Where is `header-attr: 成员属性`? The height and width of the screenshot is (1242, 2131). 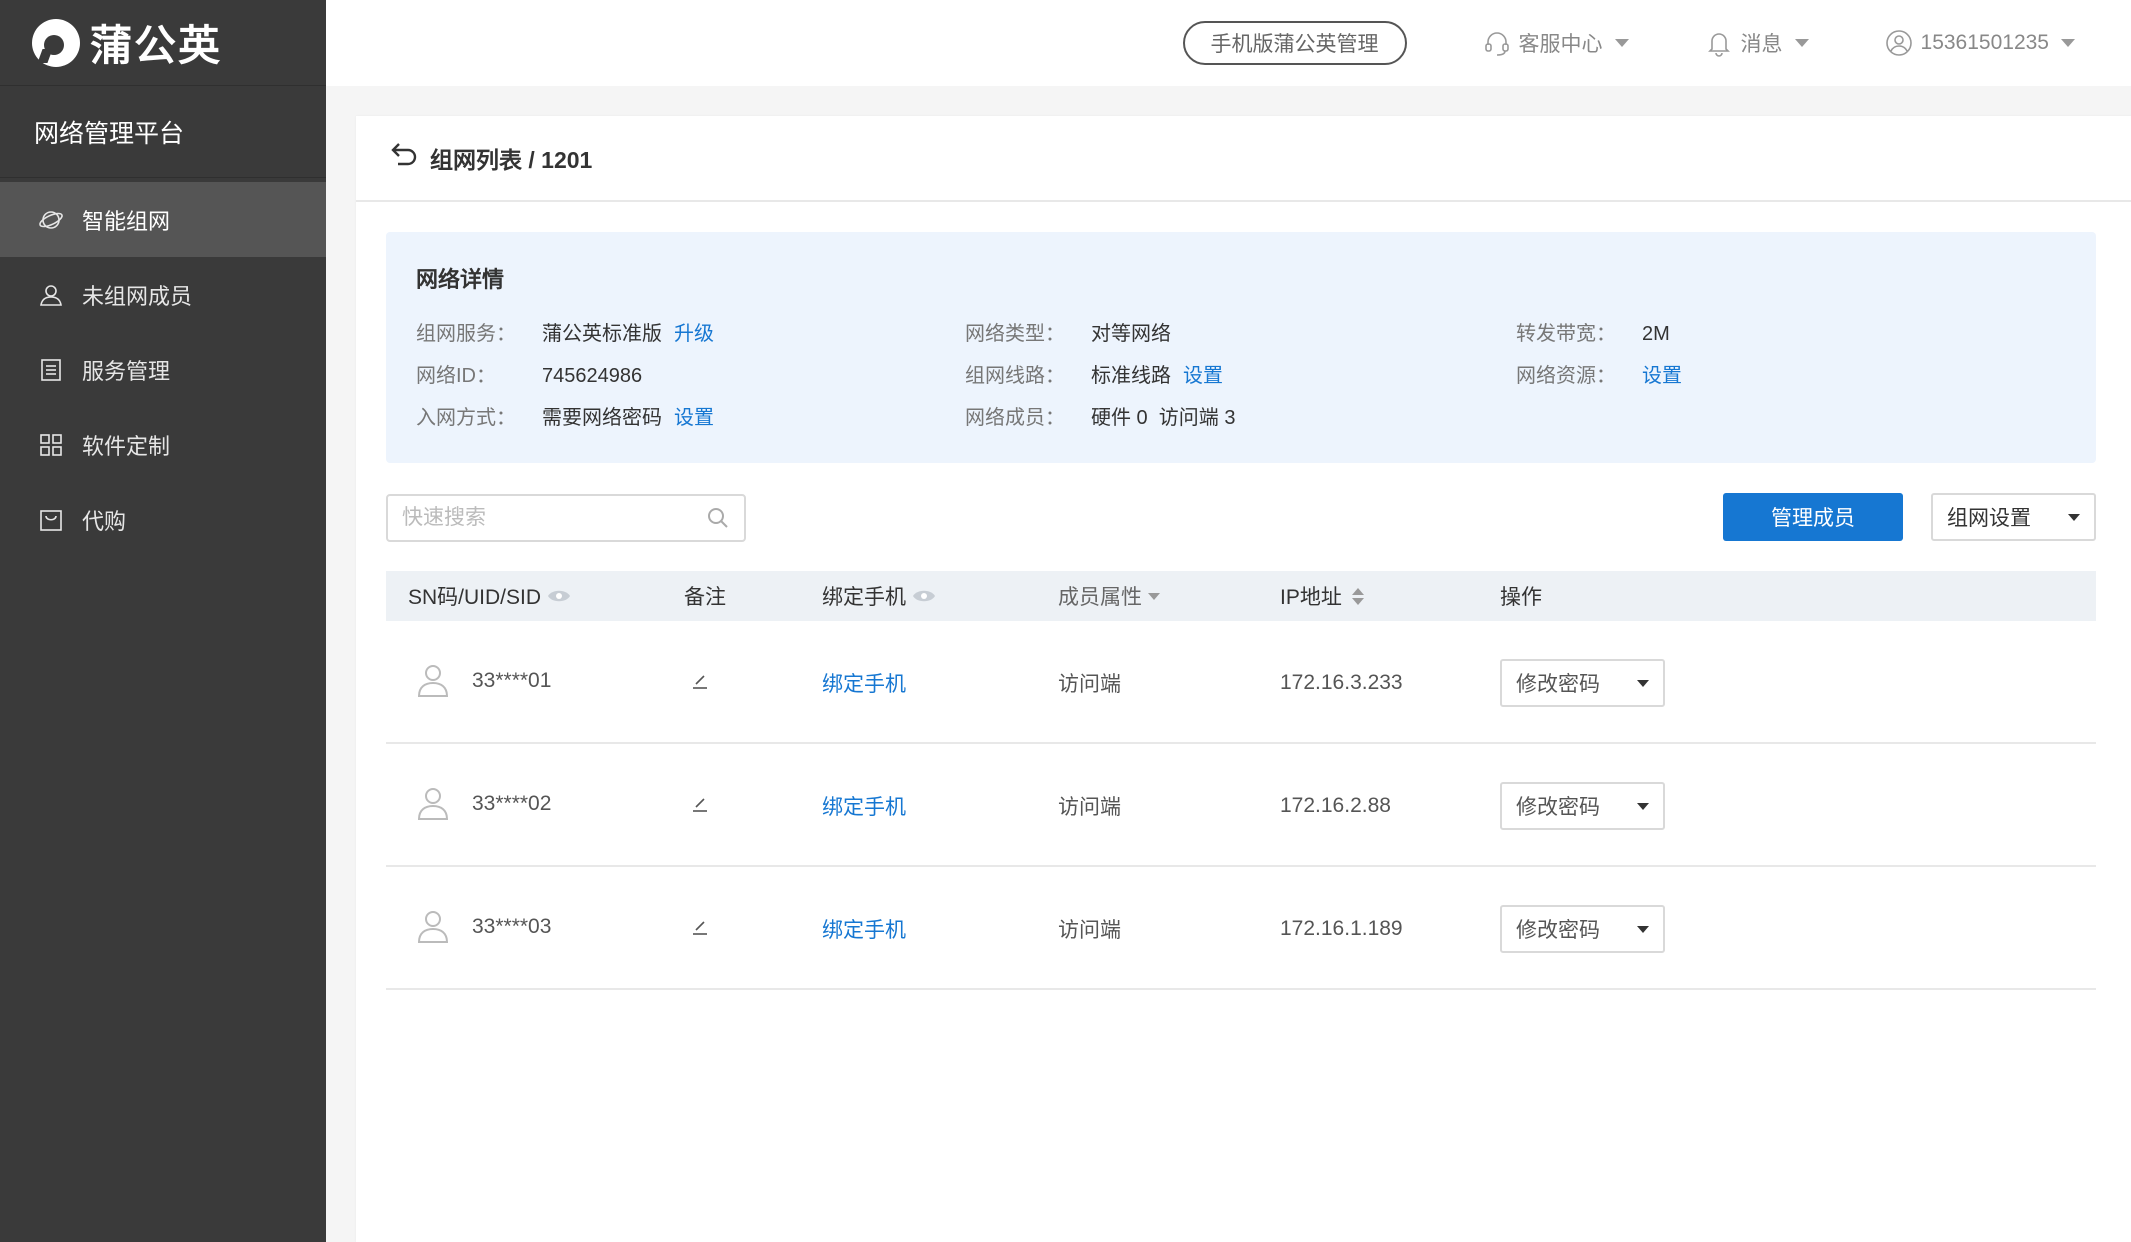 header-attr: 成员属性 is located at coordinates (1109, 596).